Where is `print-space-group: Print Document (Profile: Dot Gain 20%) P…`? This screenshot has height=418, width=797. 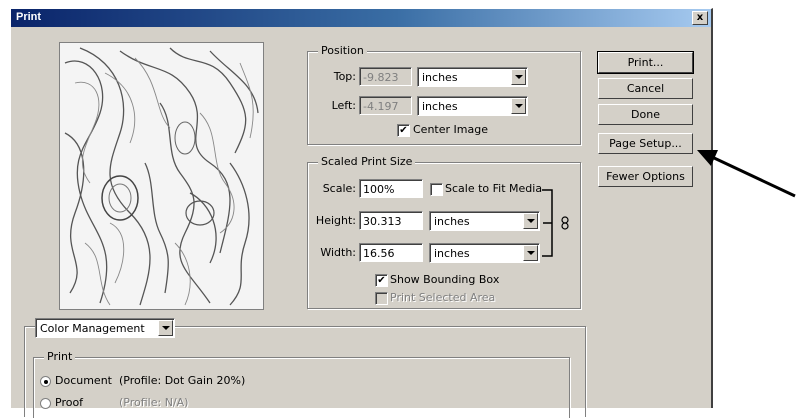
print-space-group: Print Document (Profile: Dot Gain 20%) P… is located at coordinates (301, 384).